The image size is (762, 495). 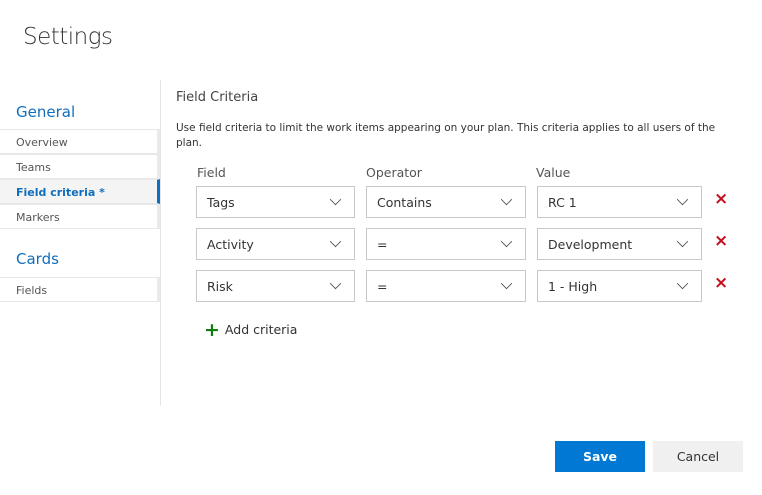 I want to click on sidebar-item-teams: Teams, so click(x=80, y=166).